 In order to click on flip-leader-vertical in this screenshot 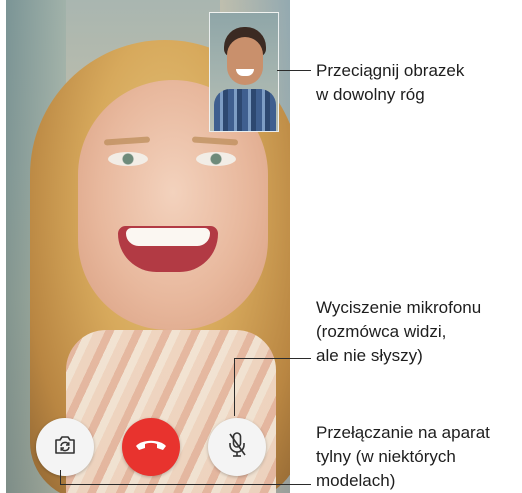, I will do `click(60, 477)`.